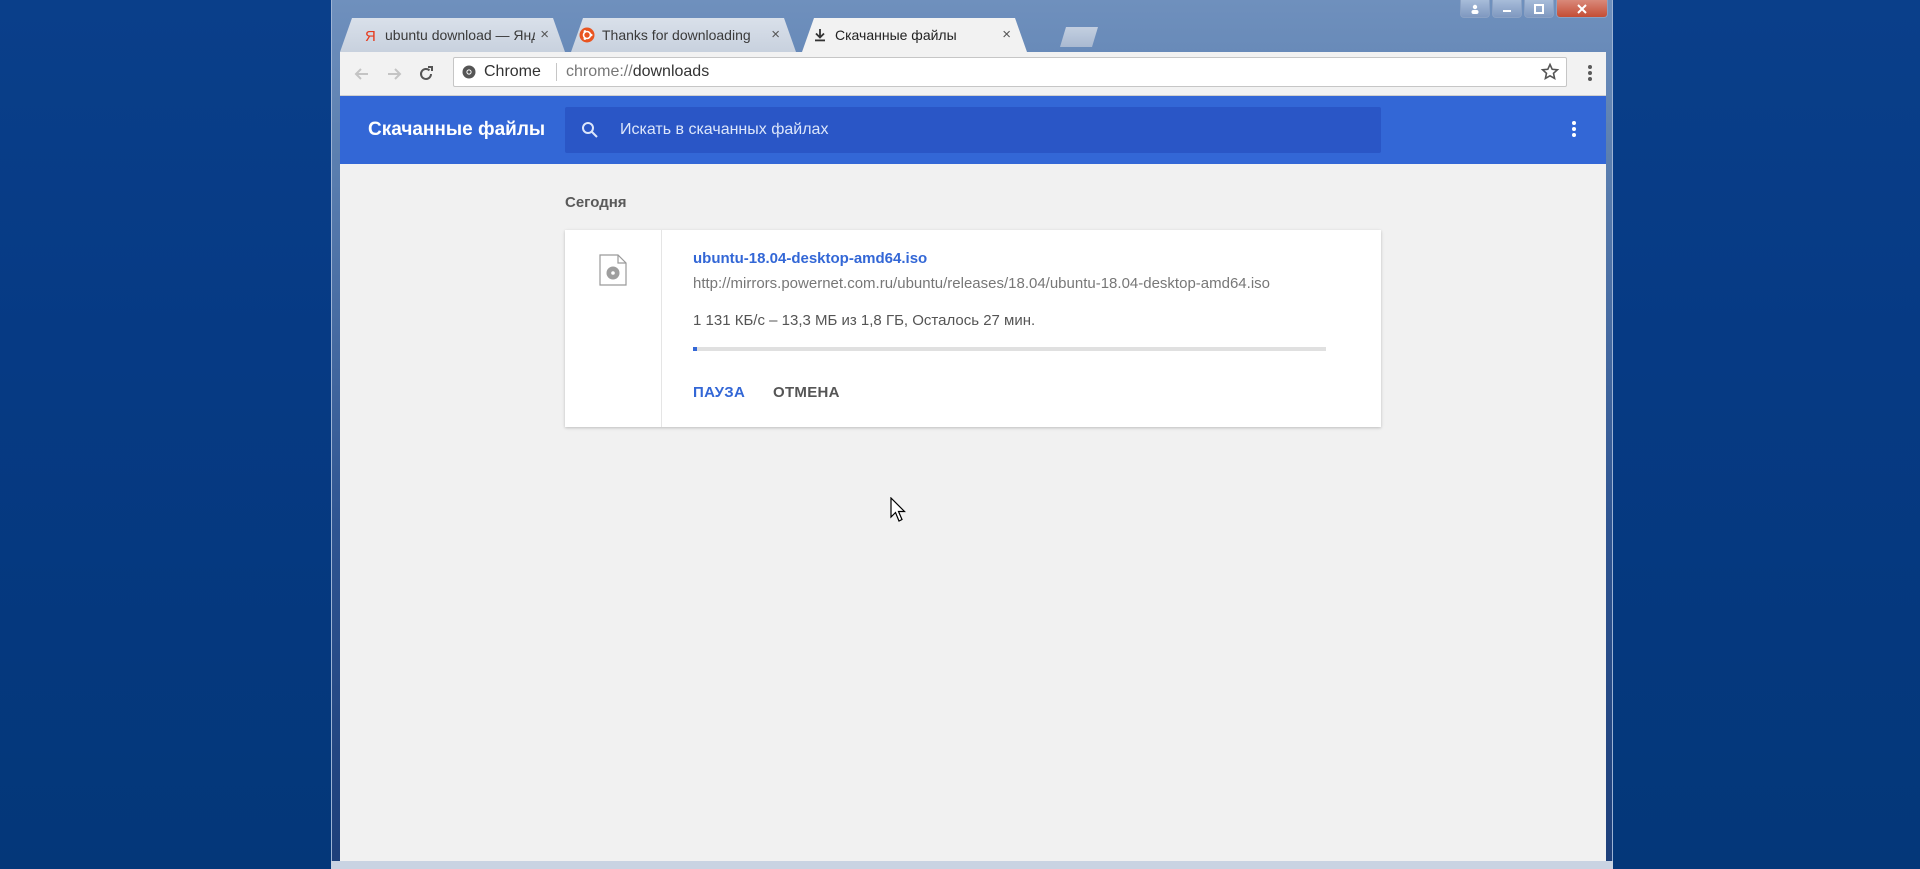 The height and width of the screenshot is (869, 1920). I want to click on tab-downloads: Скачанные файлы ×, so click(914, 35).